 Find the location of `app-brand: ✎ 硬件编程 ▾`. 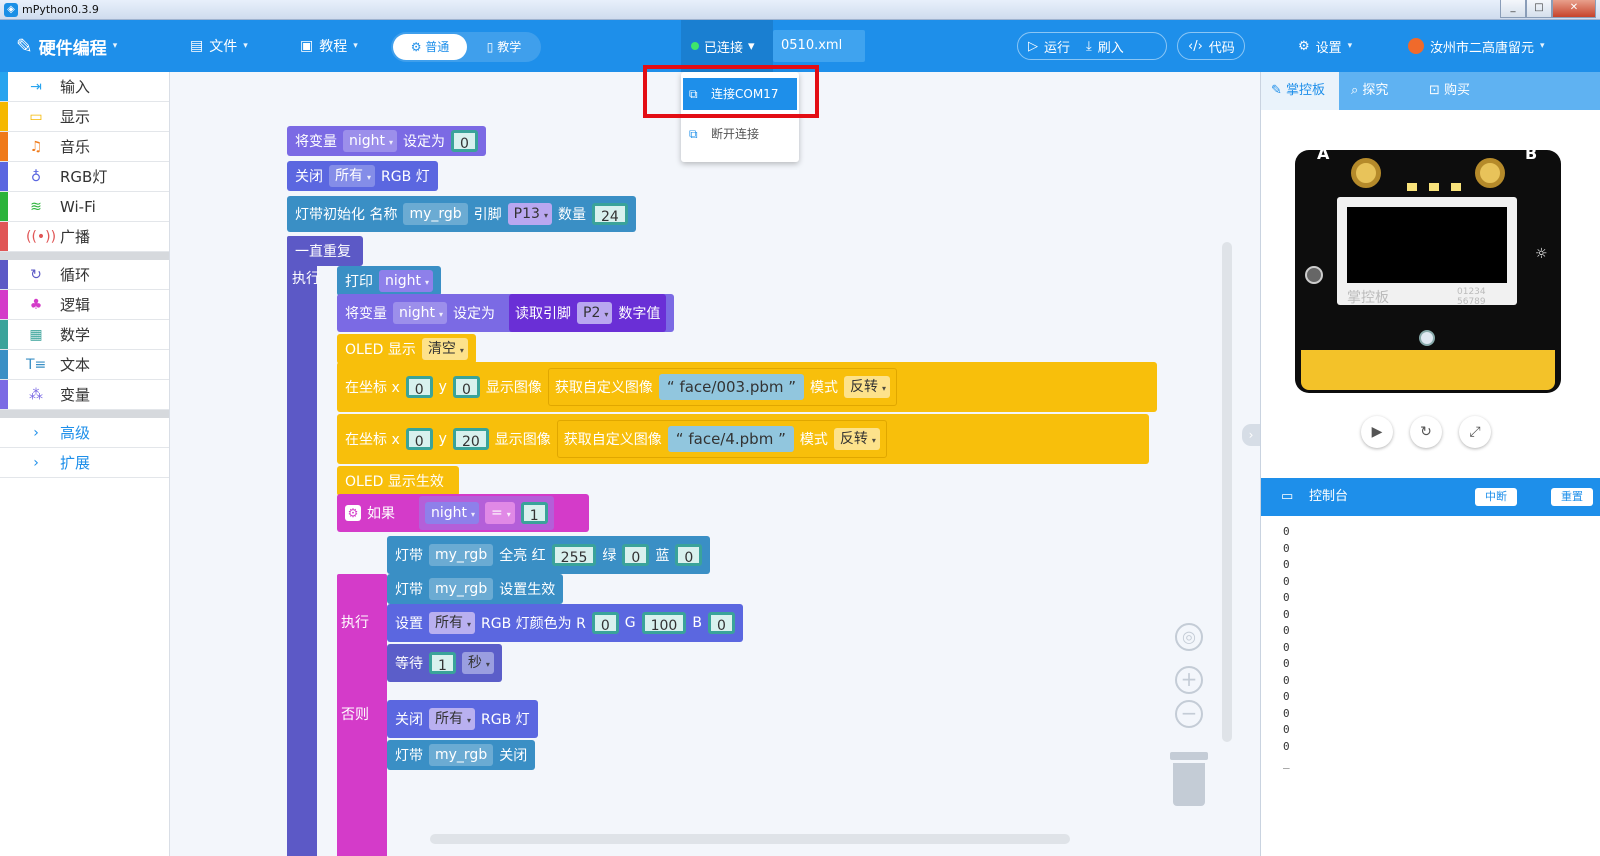

app-brand: ✎ 硬件编程 ▾ is located at coordinates (66, 46).